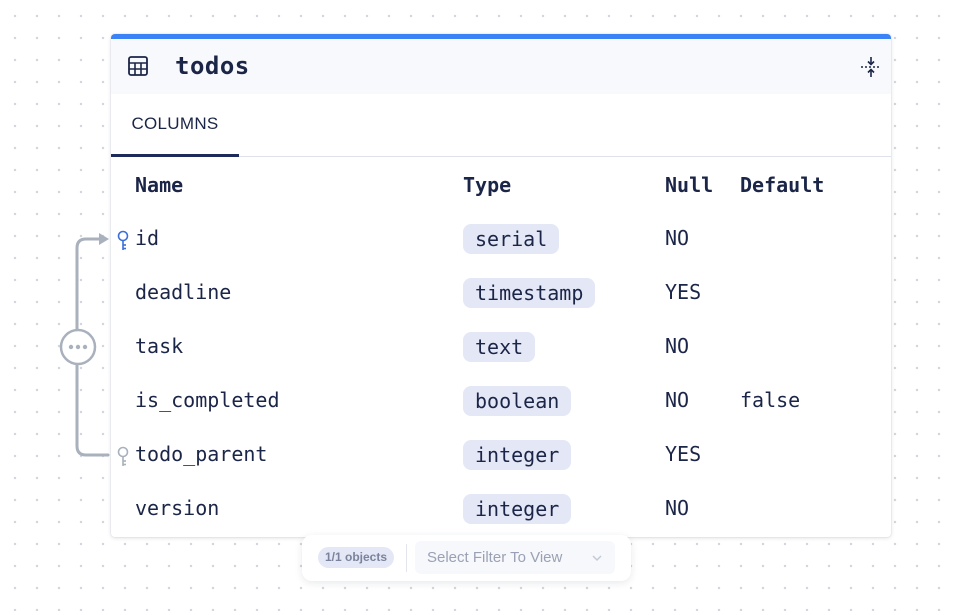  I want to click on column-type-badge: timestamp, so click(529, 293).